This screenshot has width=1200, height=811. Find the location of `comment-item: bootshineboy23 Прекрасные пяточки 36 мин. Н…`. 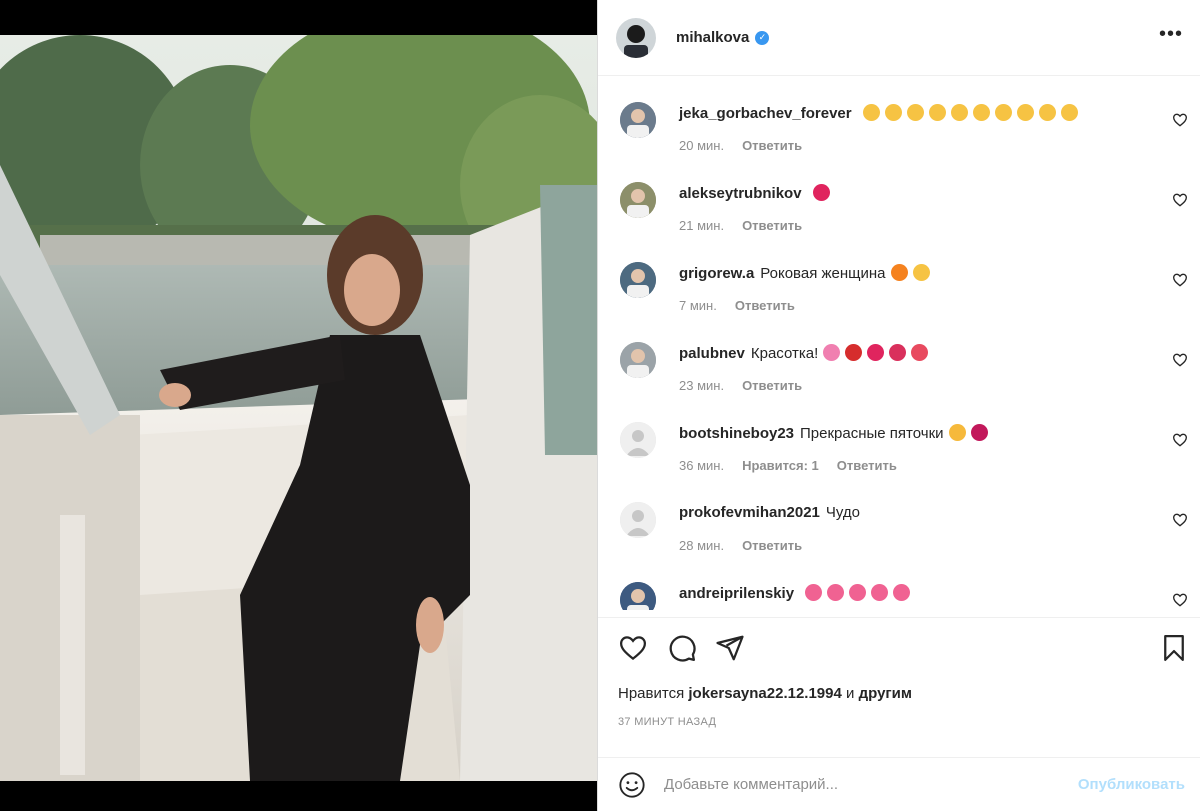

comment-item: bootshineboy23 Прекрасные пяточки 36 мин. Н… is located at coordinates (903, 435).